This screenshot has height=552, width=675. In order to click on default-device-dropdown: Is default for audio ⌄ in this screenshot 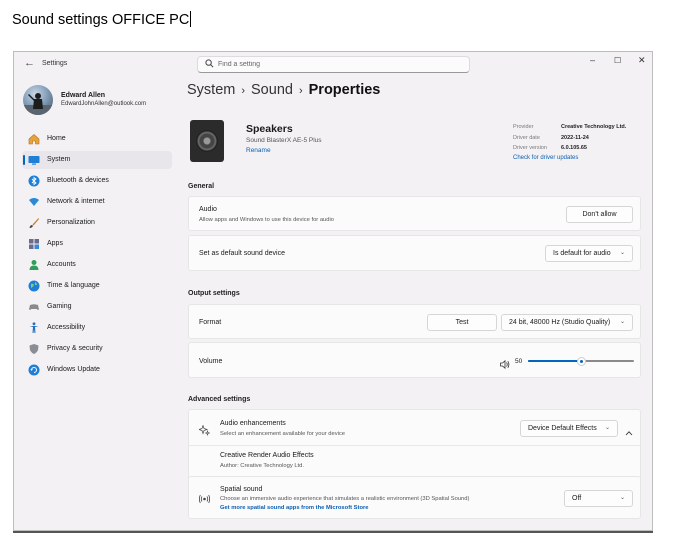, I will do `click(589, 253)`.